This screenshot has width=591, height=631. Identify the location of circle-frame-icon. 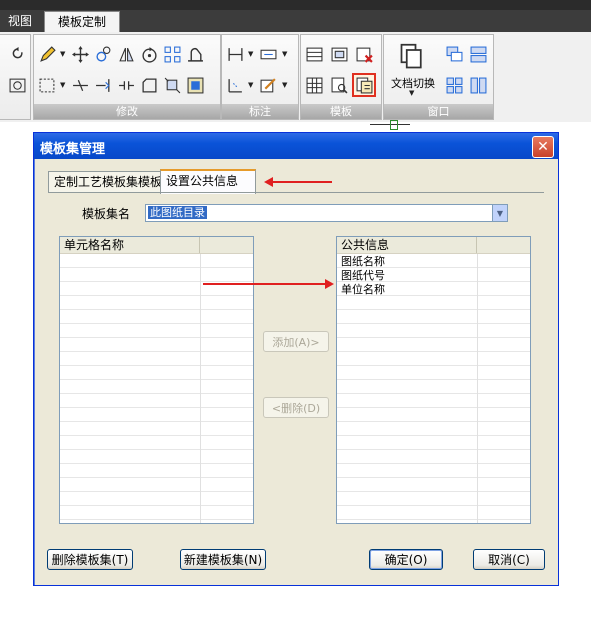
(17, 85).